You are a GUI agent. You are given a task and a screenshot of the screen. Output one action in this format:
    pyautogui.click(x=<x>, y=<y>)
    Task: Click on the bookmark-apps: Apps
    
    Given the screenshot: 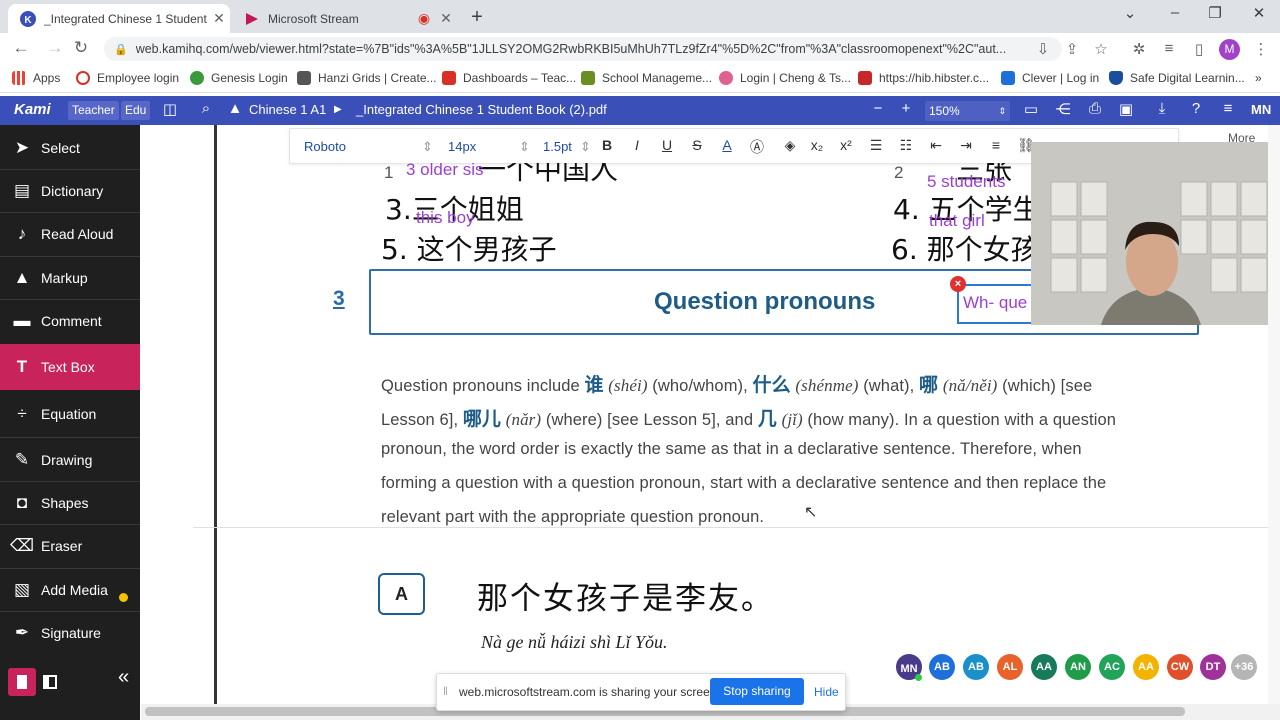 What is the action you would take?
    pyautogui.click(x=36, y=78)
    